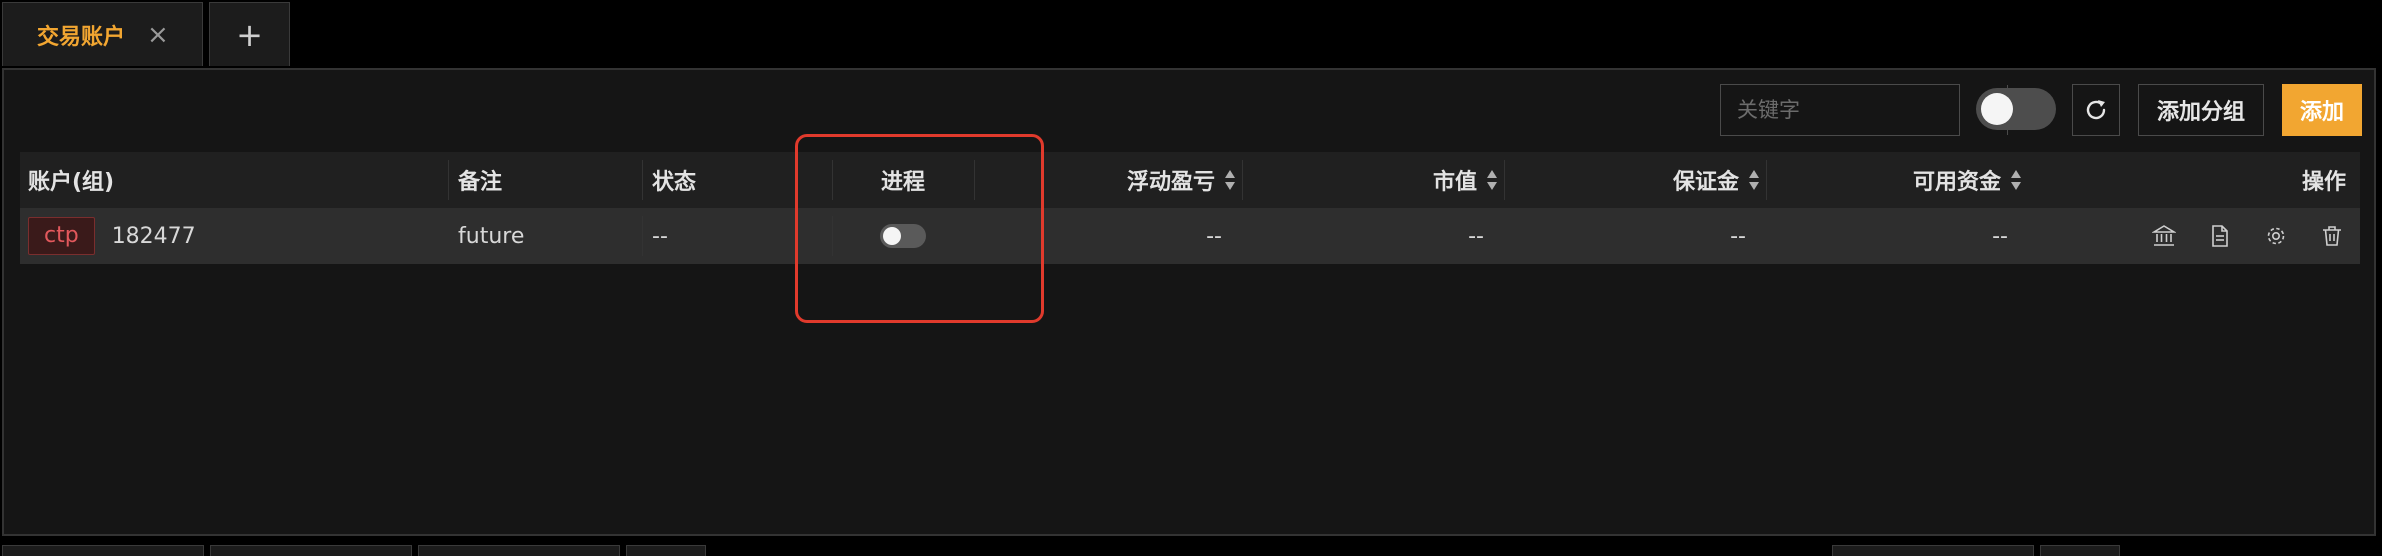 This screenshot has height=556, width=2382. I want to click on header-margin-label: 保证金, so click(1705, 182).